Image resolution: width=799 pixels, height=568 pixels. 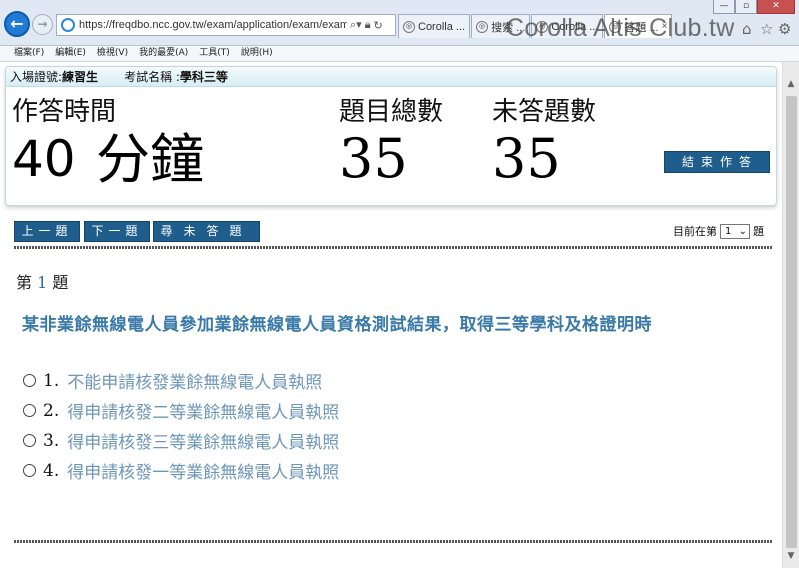 I want to click on option-2-number: 2., so click(x=51, y=410).